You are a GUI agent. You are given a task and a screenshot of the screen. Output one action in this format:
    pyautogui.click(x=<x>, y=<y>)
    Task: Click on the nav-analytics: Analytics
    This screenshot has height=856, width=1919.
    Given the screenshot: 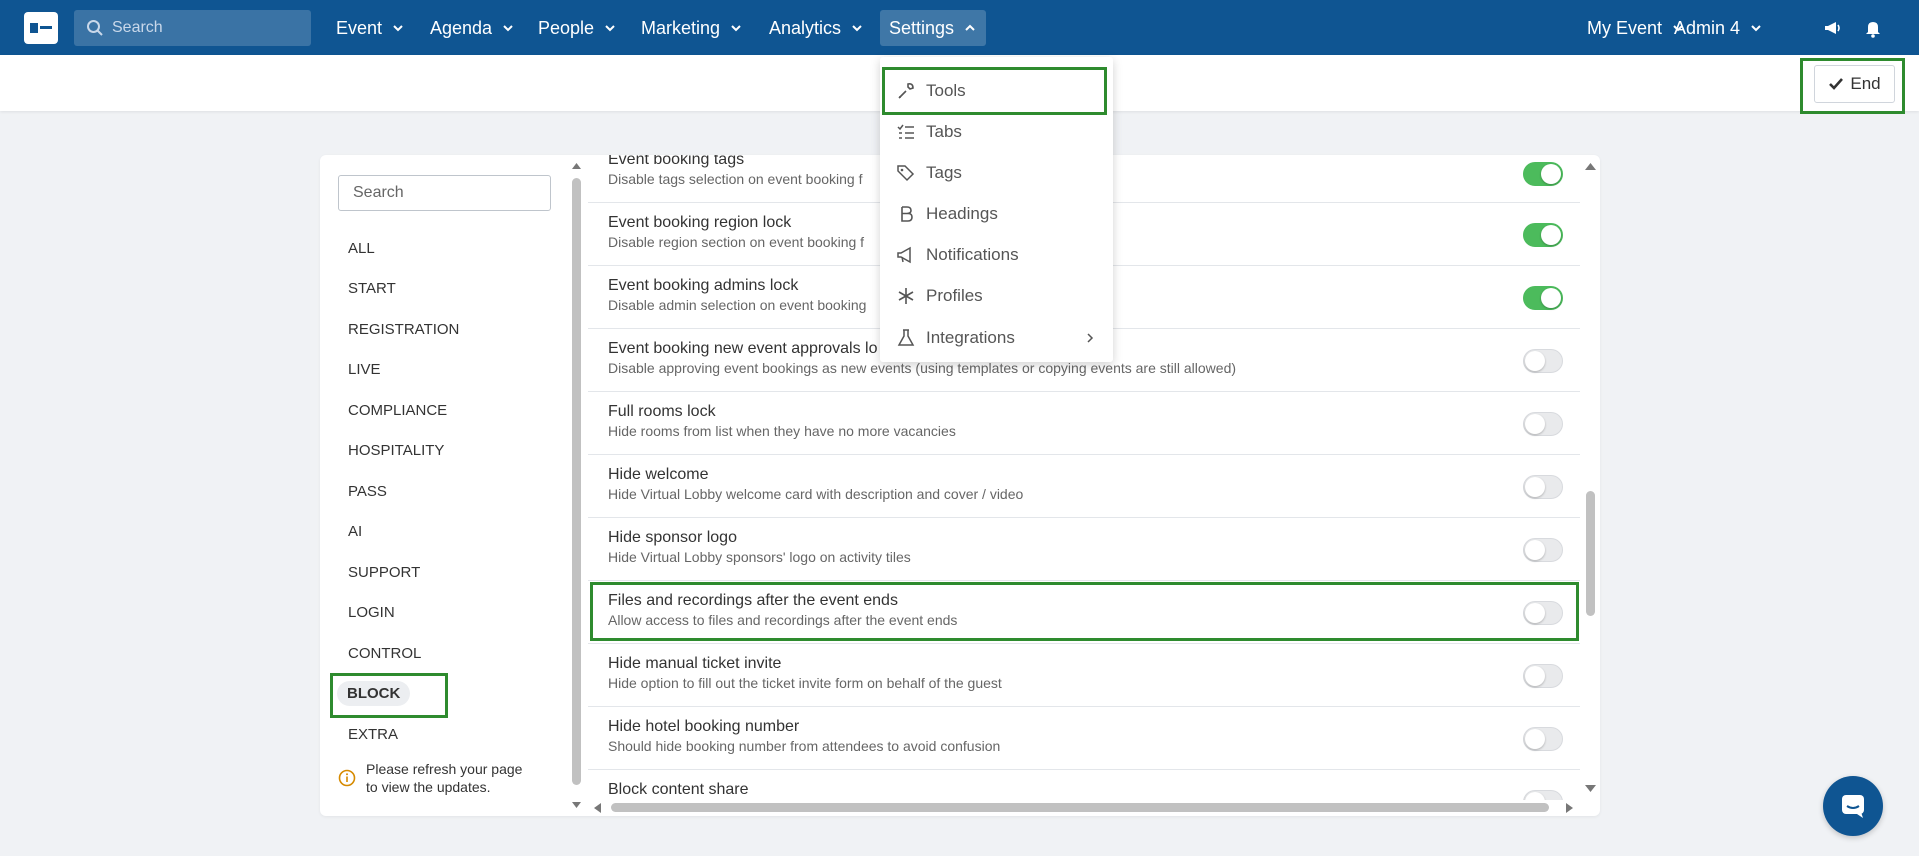 What is the action you would take?
    pyautogui.click(x=816, y=28)
    